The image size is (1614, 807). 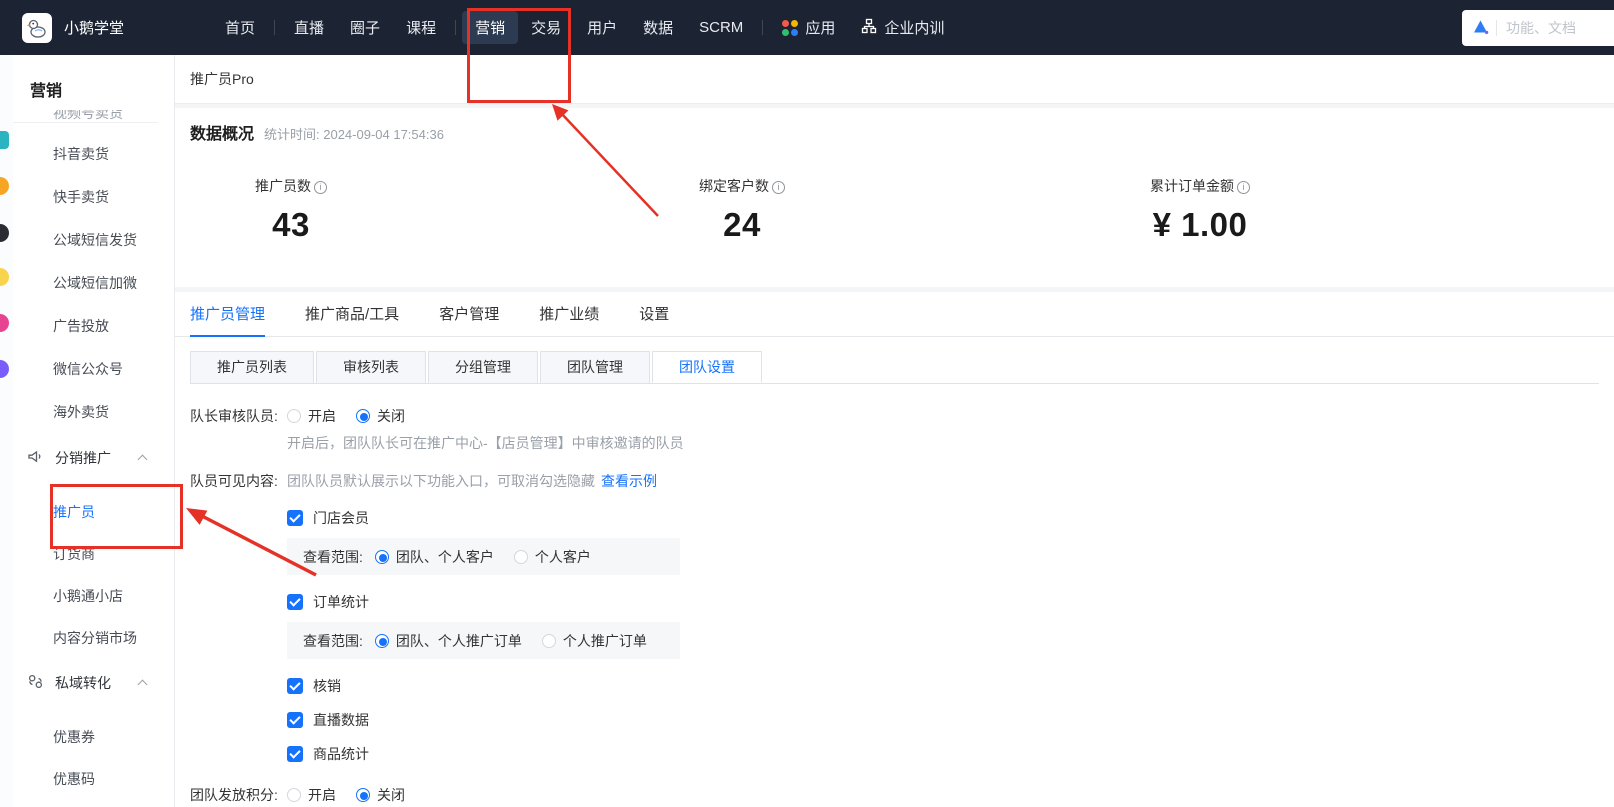 What do you see at coordinates (93, 197) in the screenshot?
I see `sidebar-item-kuaishou: 快手卖货` at bounding box center [93, 197].